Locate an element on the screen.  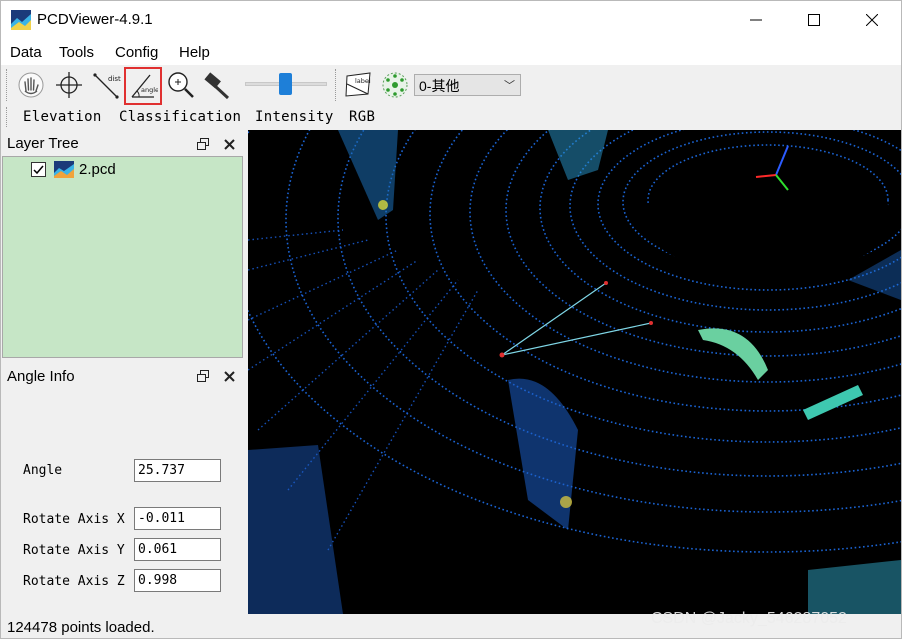
minimize-icon is located at coordinates (756, 20).